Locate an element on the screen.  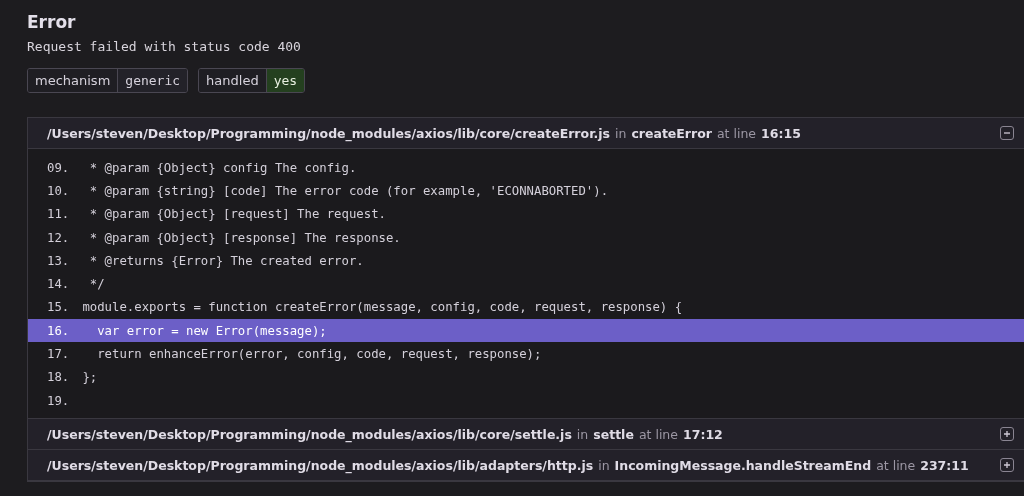
code-text: * @param {Object} config The config. is located at coordinates (222, 167).